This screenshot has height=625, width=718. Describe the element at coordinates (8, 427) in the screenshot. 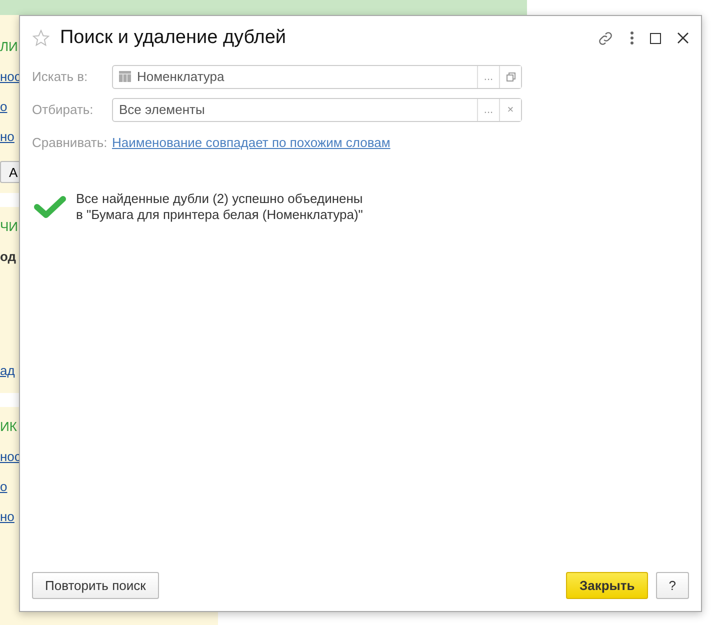

I see `background-text: ИК` at that location.